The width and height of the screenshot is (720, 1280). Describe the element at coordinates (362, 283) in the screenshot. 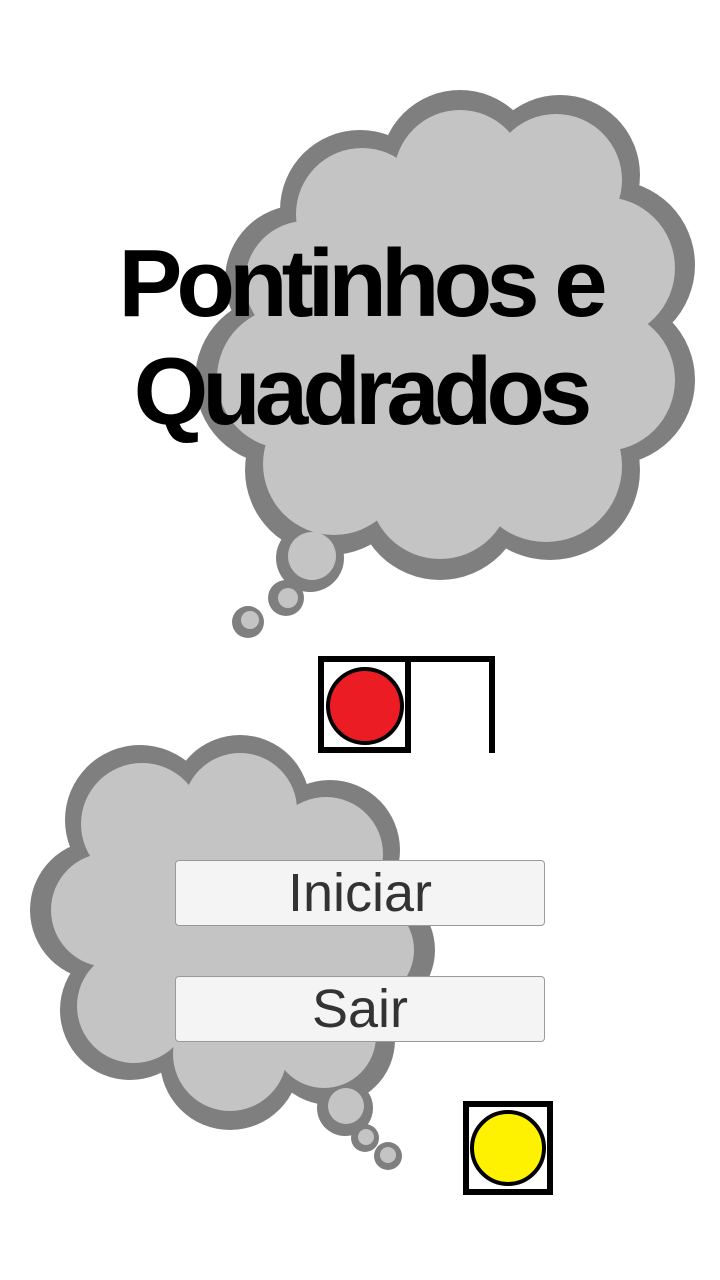

I see `game-title-line-1: Pontinhos e` at that location.